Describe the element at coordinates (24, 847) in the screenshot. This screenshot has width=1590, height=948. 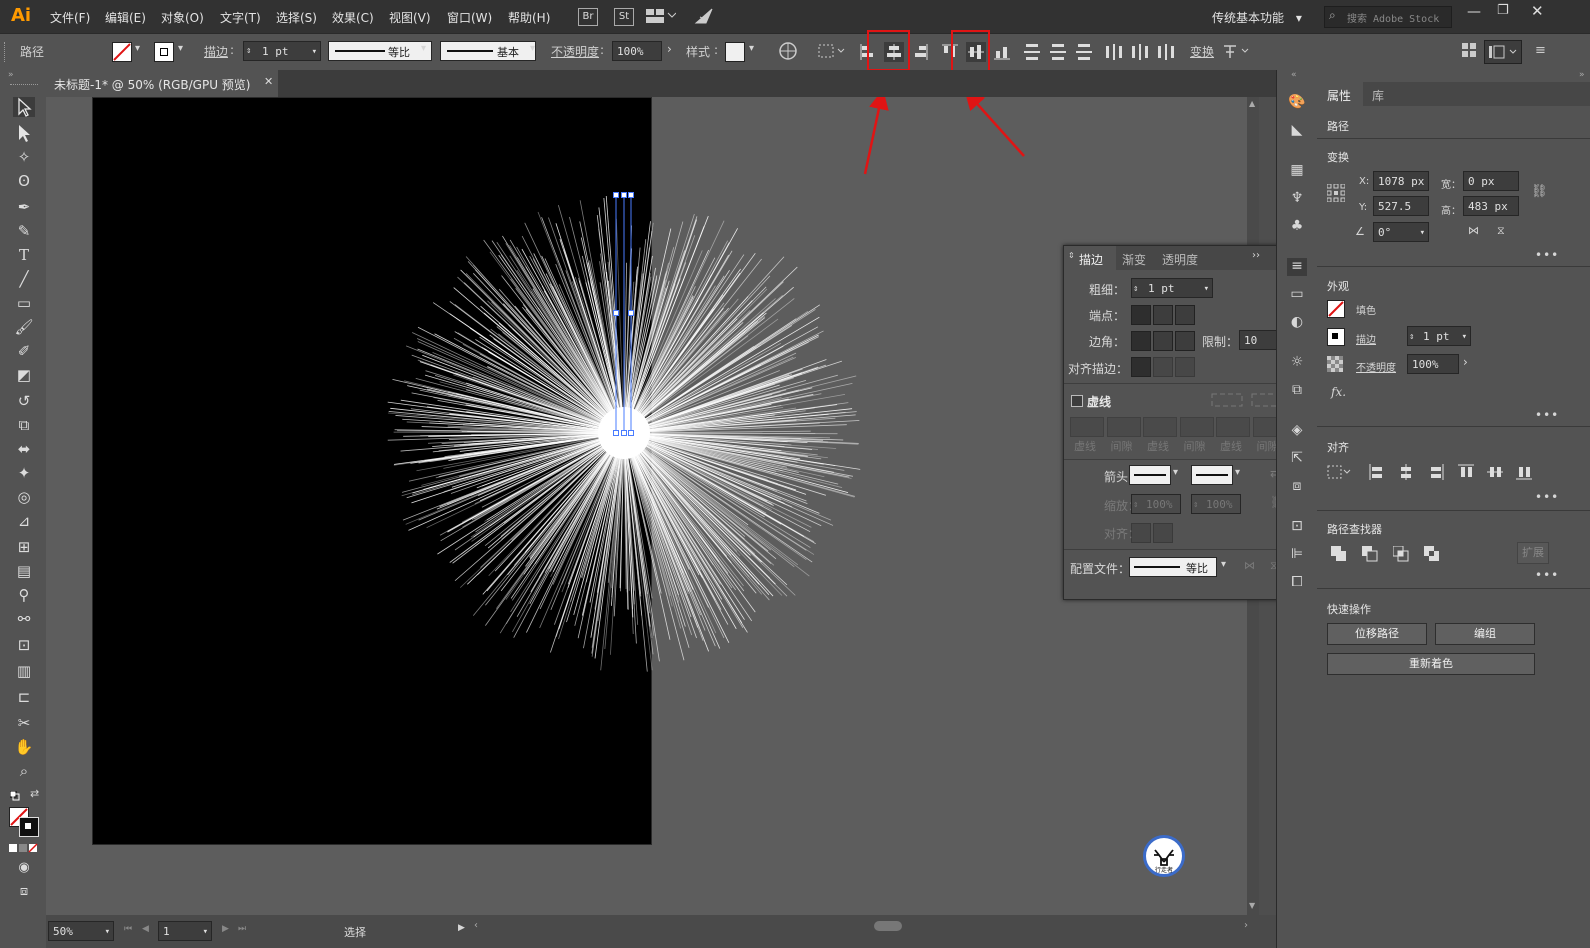
I see `color-mode-icons` at that location.